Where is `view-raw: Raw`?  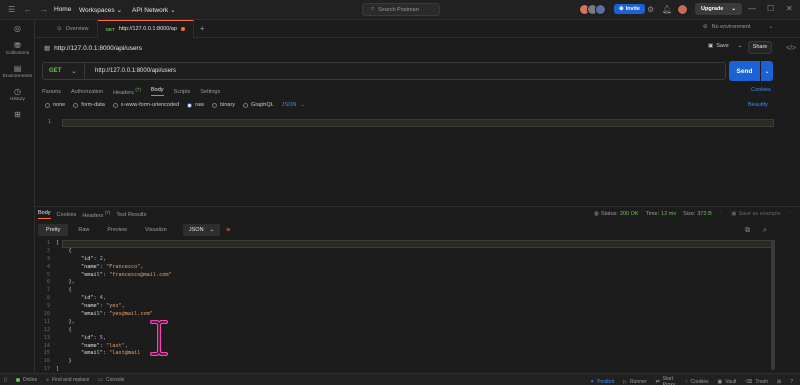 view-raw: Raw is located at coordinates (83, 230).